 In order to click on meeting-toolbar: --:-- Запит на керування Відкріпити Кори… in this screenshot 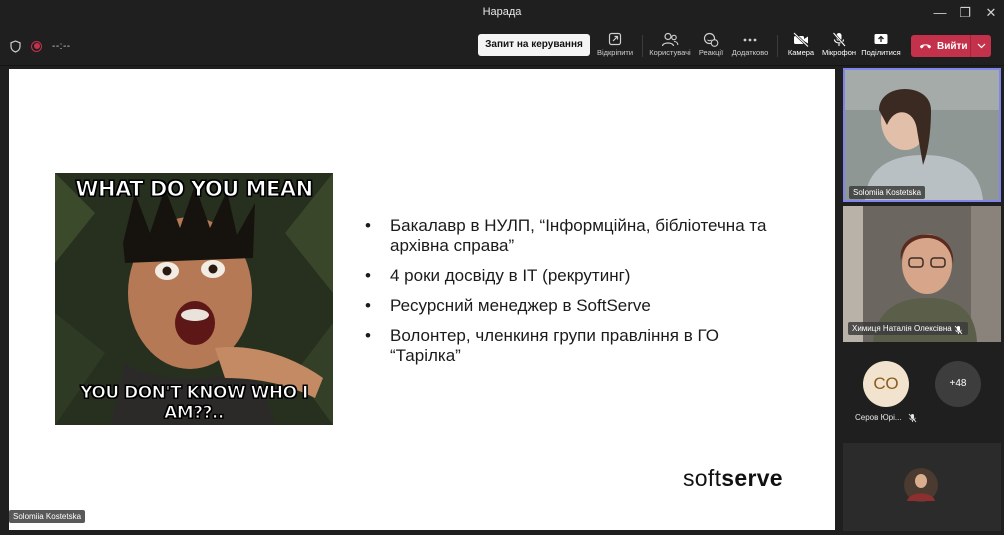, I will do `click(502, 46)`.